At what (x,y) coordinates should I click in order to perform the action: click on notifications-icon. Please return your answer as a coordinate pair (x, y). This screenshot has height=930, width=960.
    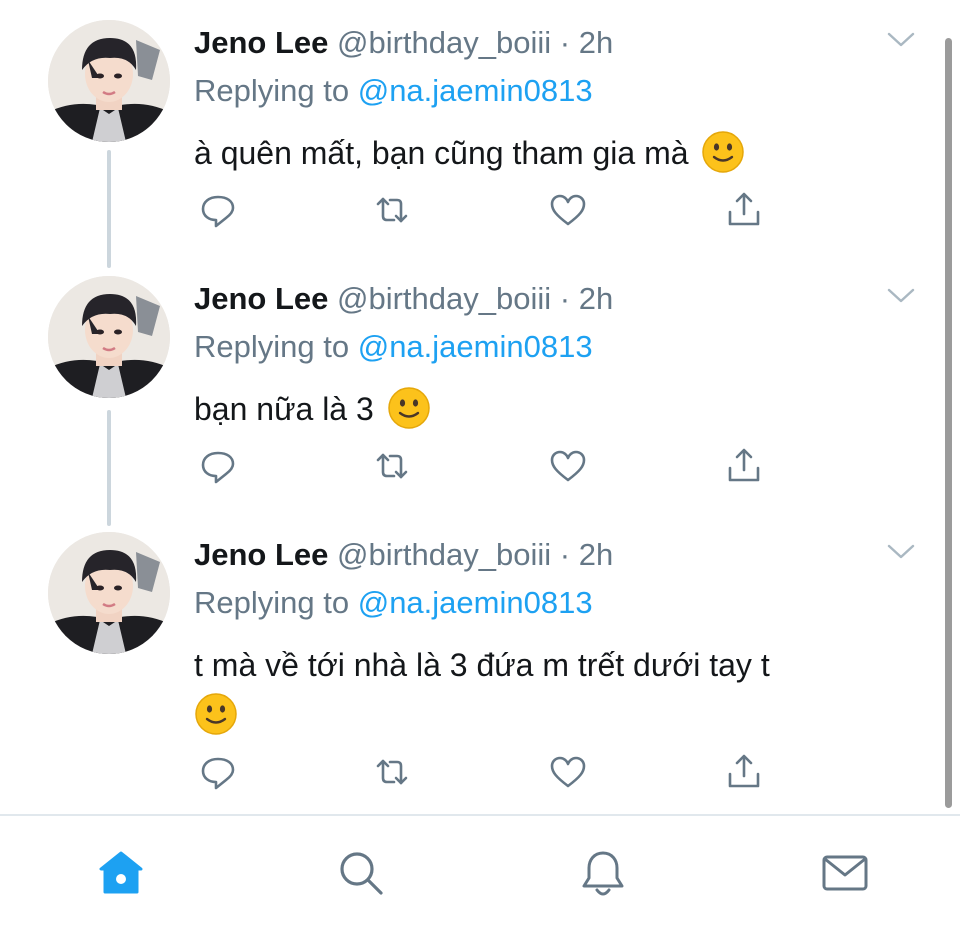
    Looking at the image, I should click on (603, 873).